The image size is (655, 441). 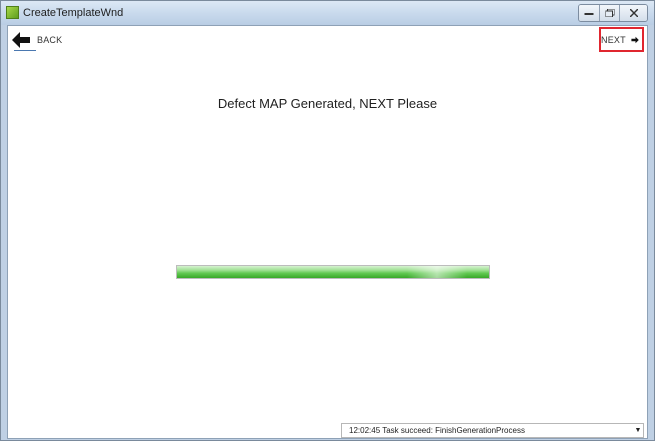 I want to click on app-icon, so click(x=12, y=12).